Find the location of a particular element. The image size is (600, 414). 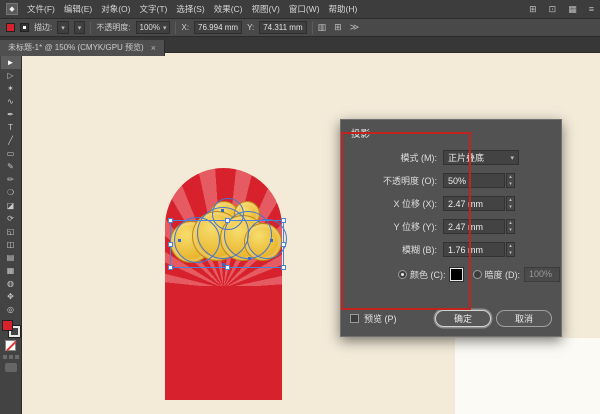

shadow-color-swatch is located at coordinates (456, 274).